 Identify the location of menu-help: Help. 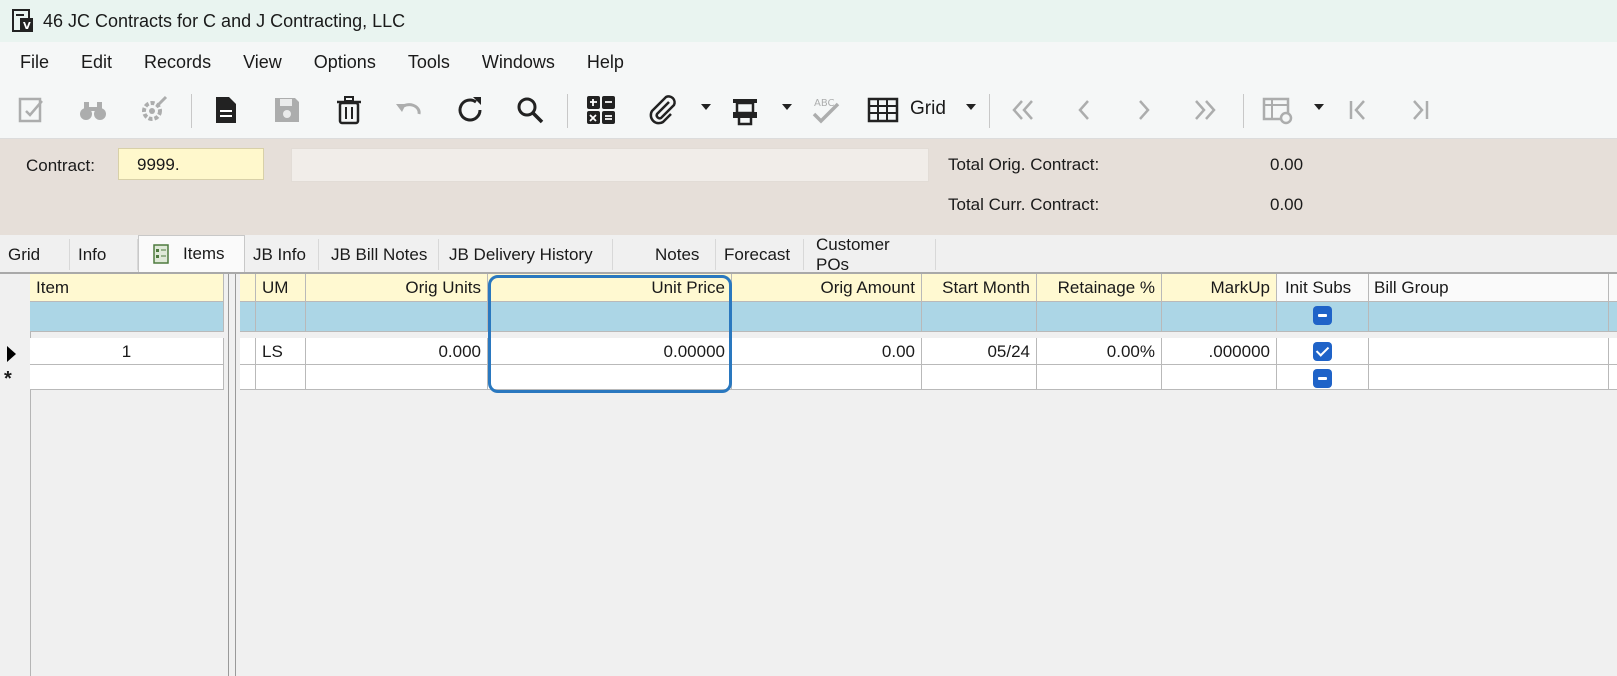
(603, 62).